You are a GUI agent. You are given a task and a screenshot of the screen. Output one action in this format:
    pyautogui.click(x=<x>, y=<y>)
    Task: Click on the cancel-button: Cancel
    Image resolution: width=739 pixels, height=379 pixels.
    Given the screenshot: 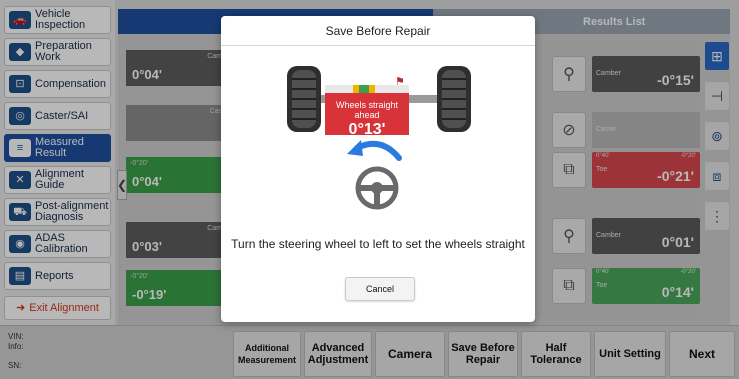 What is the action you would take?
    pyautogui.click(x=380, y=289)
    